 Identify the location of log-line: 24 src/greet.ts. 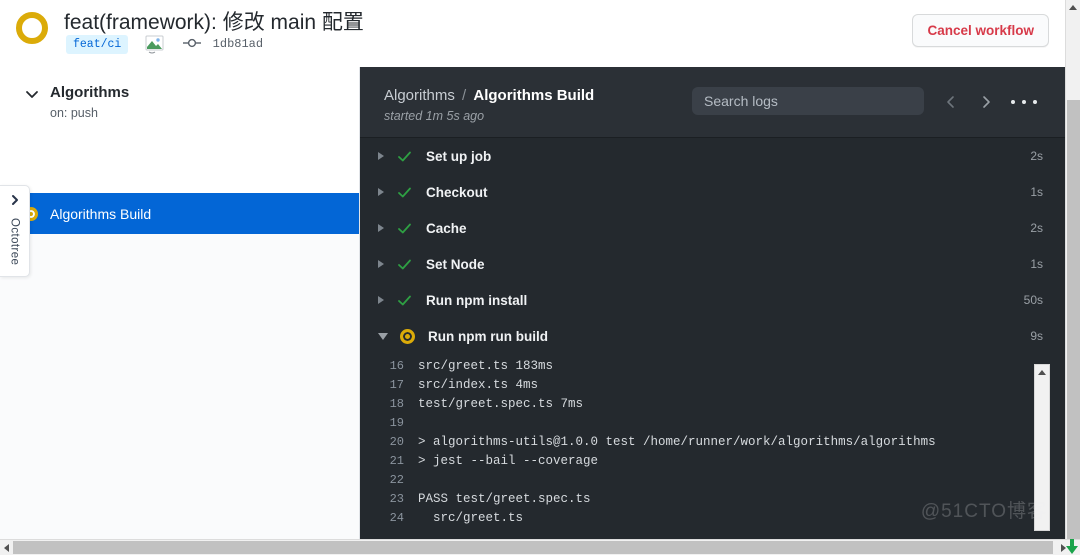
(712, 517).